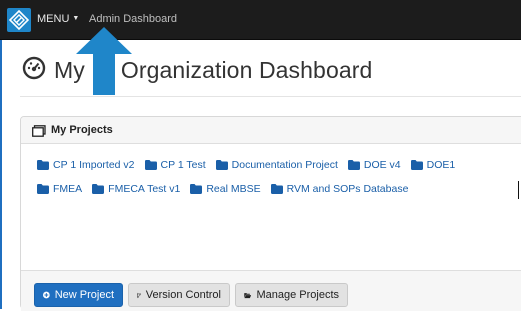 Image resolution: width=521 pixels, height=311 pixels. I want to click on version-control-button: Version Control, so click(179, 295).